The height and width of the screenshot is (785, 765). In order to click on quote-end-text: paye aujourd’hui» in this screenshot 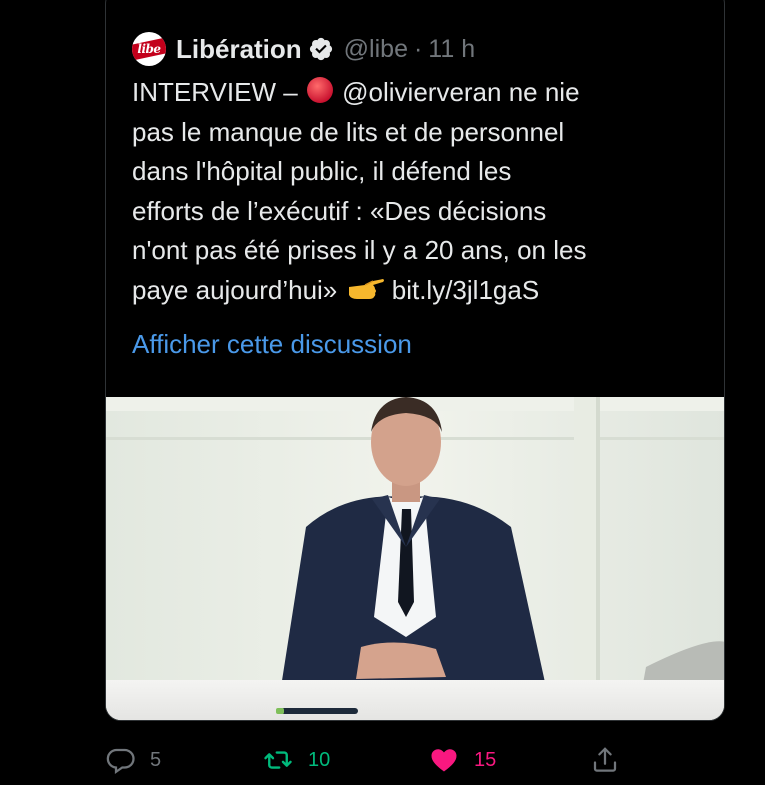, I will do `click(235, 289)`.